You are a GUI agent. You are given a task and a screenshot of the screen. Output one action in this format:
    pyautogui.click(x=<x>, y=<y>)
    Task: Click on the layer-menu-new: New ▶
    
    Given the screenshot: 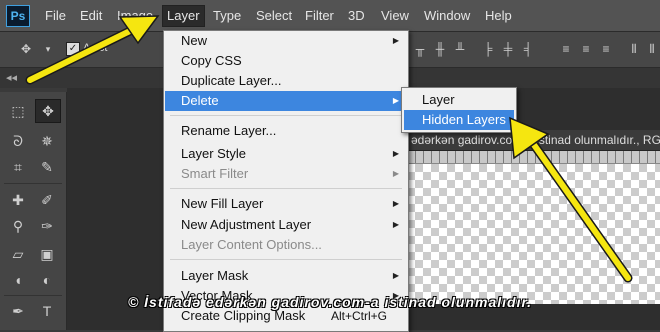 What is the action you would take?
    pyautogui.click(x=286, y=41)
    